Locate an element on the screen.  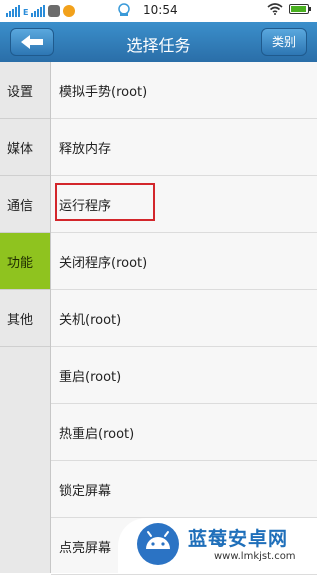
task-item-close-program: 关闭程序(root) is located at coordinates (184, 261).